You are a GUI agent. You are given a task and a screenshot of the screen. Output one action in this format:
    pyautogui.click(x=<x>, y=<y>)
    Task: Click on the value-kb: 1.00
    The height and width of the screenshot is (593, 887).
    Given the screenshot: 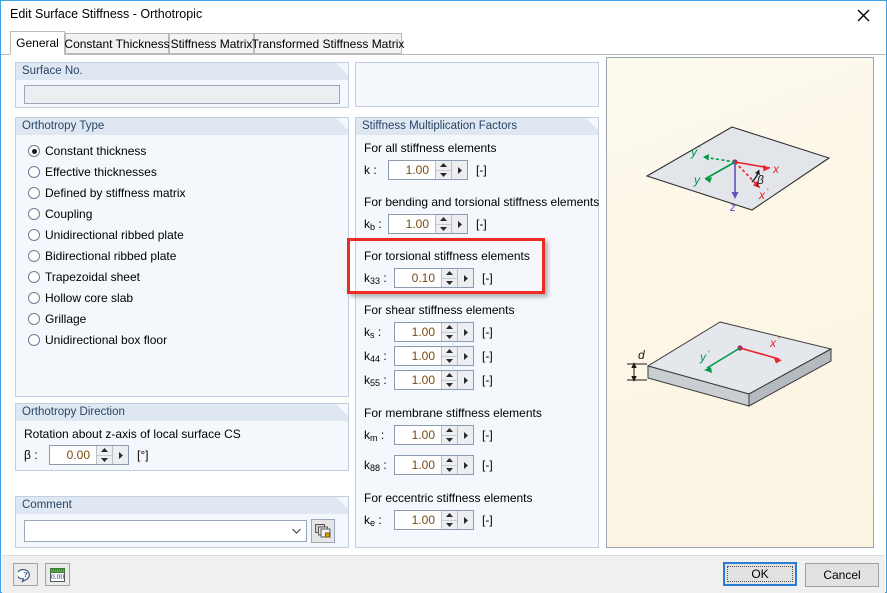 What is the action you would take?
    pyautogui.click(x=412, y=224)
    